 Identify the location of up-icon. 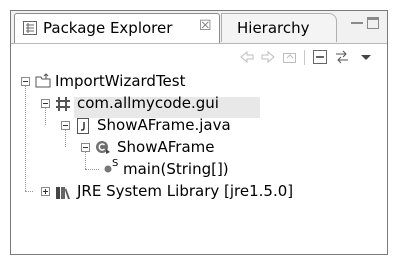
(290, 57).